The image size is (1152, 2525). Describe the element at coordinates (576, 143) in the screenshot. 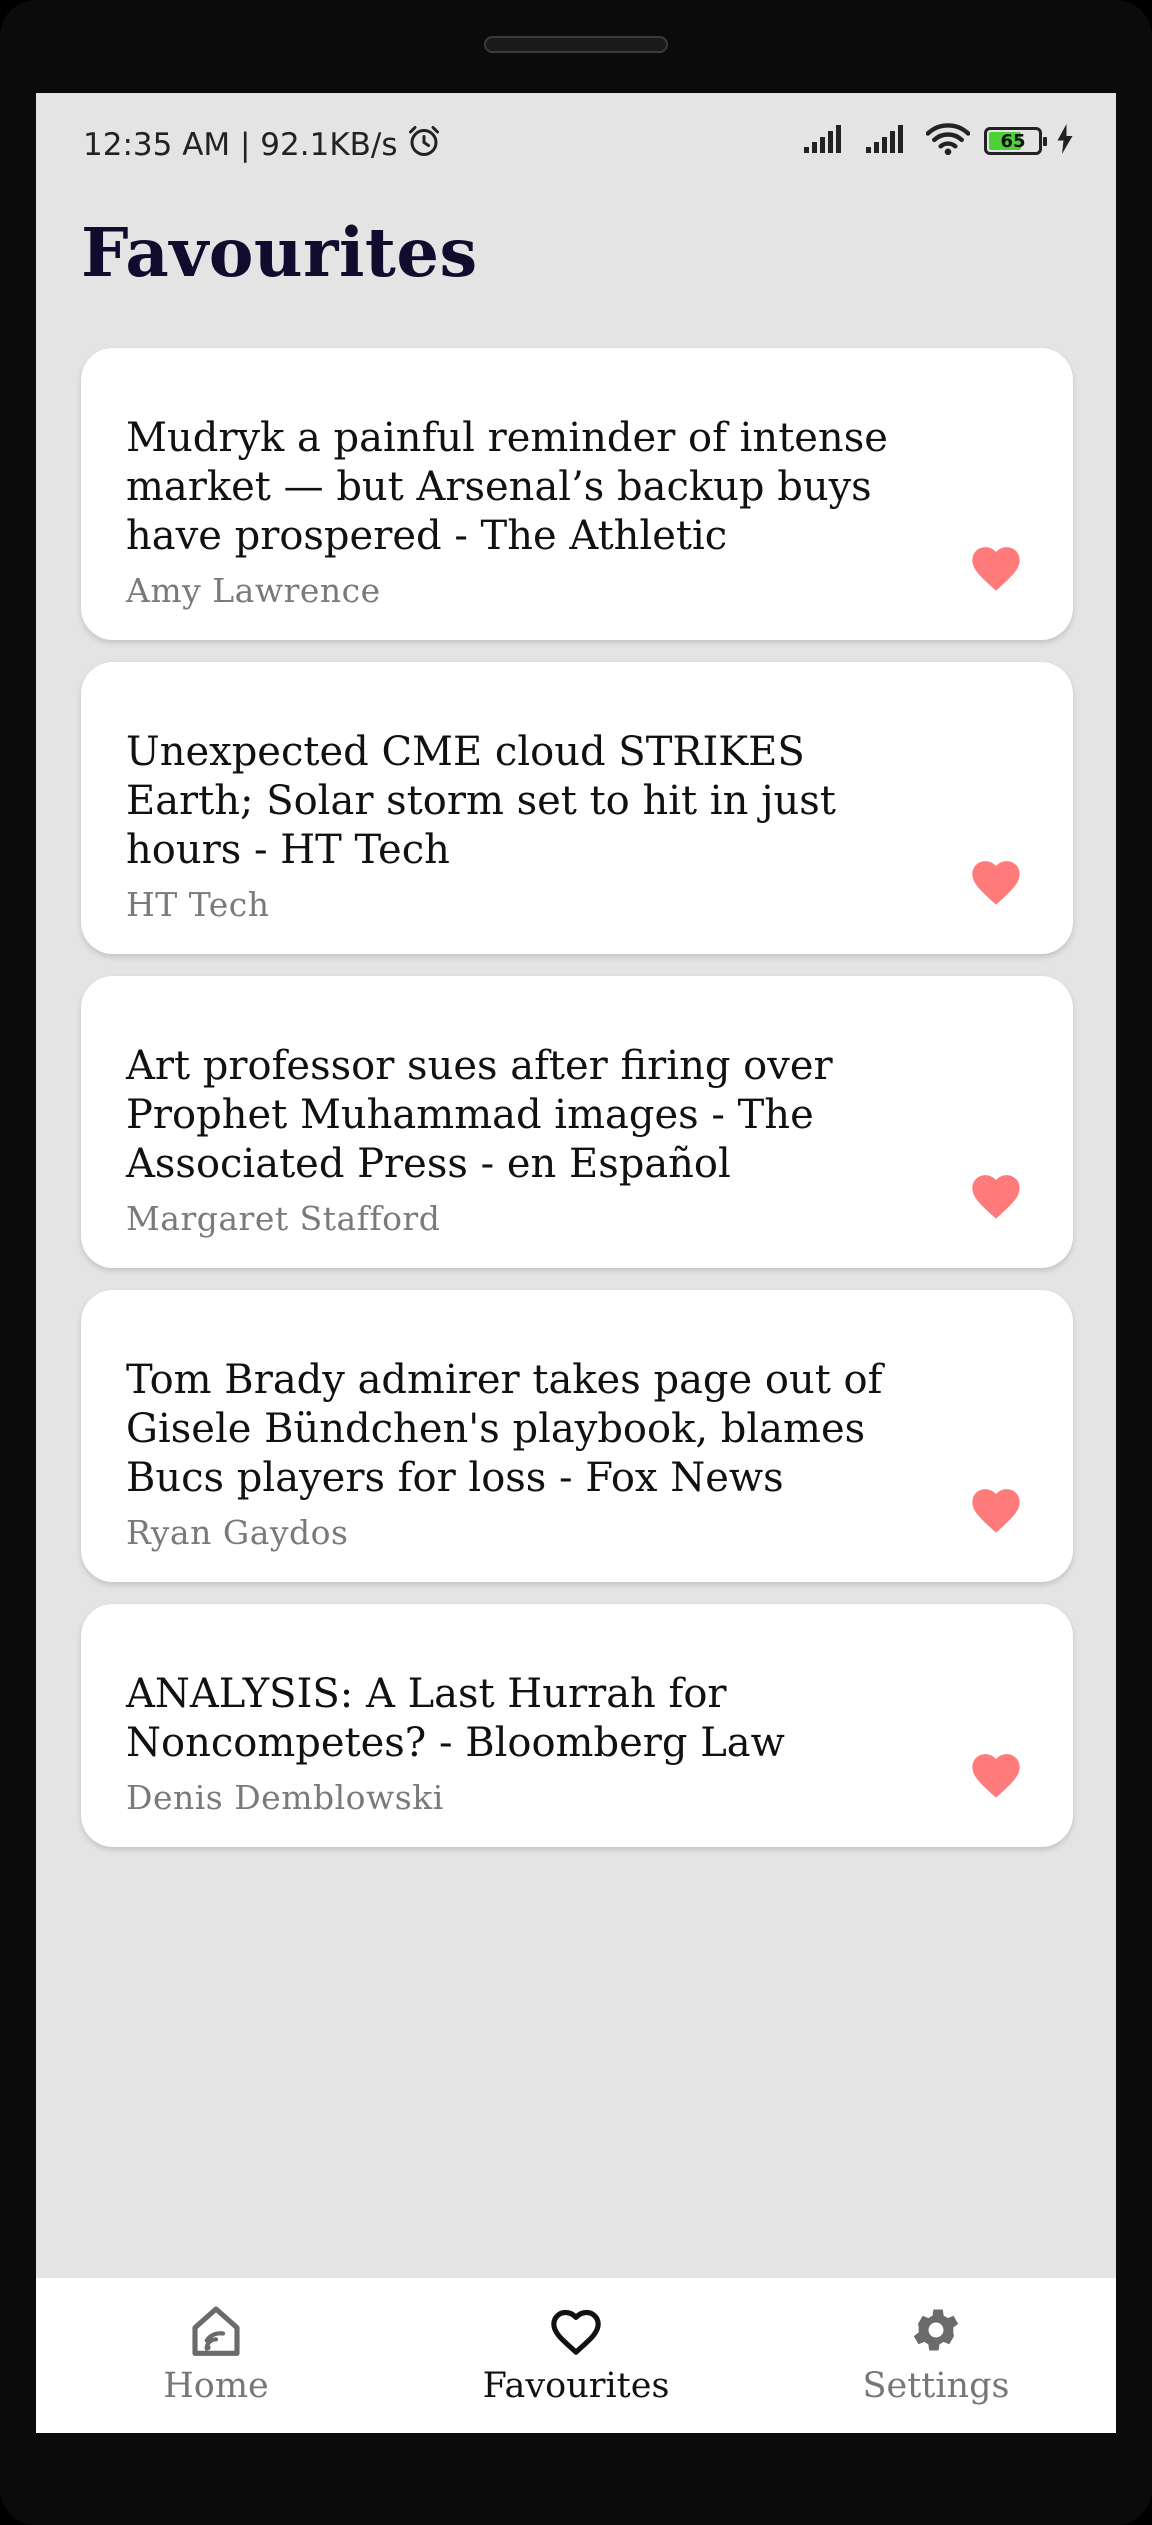

I see `status-bar: 12:35 AM | 92.1KB/s 65` at that location.